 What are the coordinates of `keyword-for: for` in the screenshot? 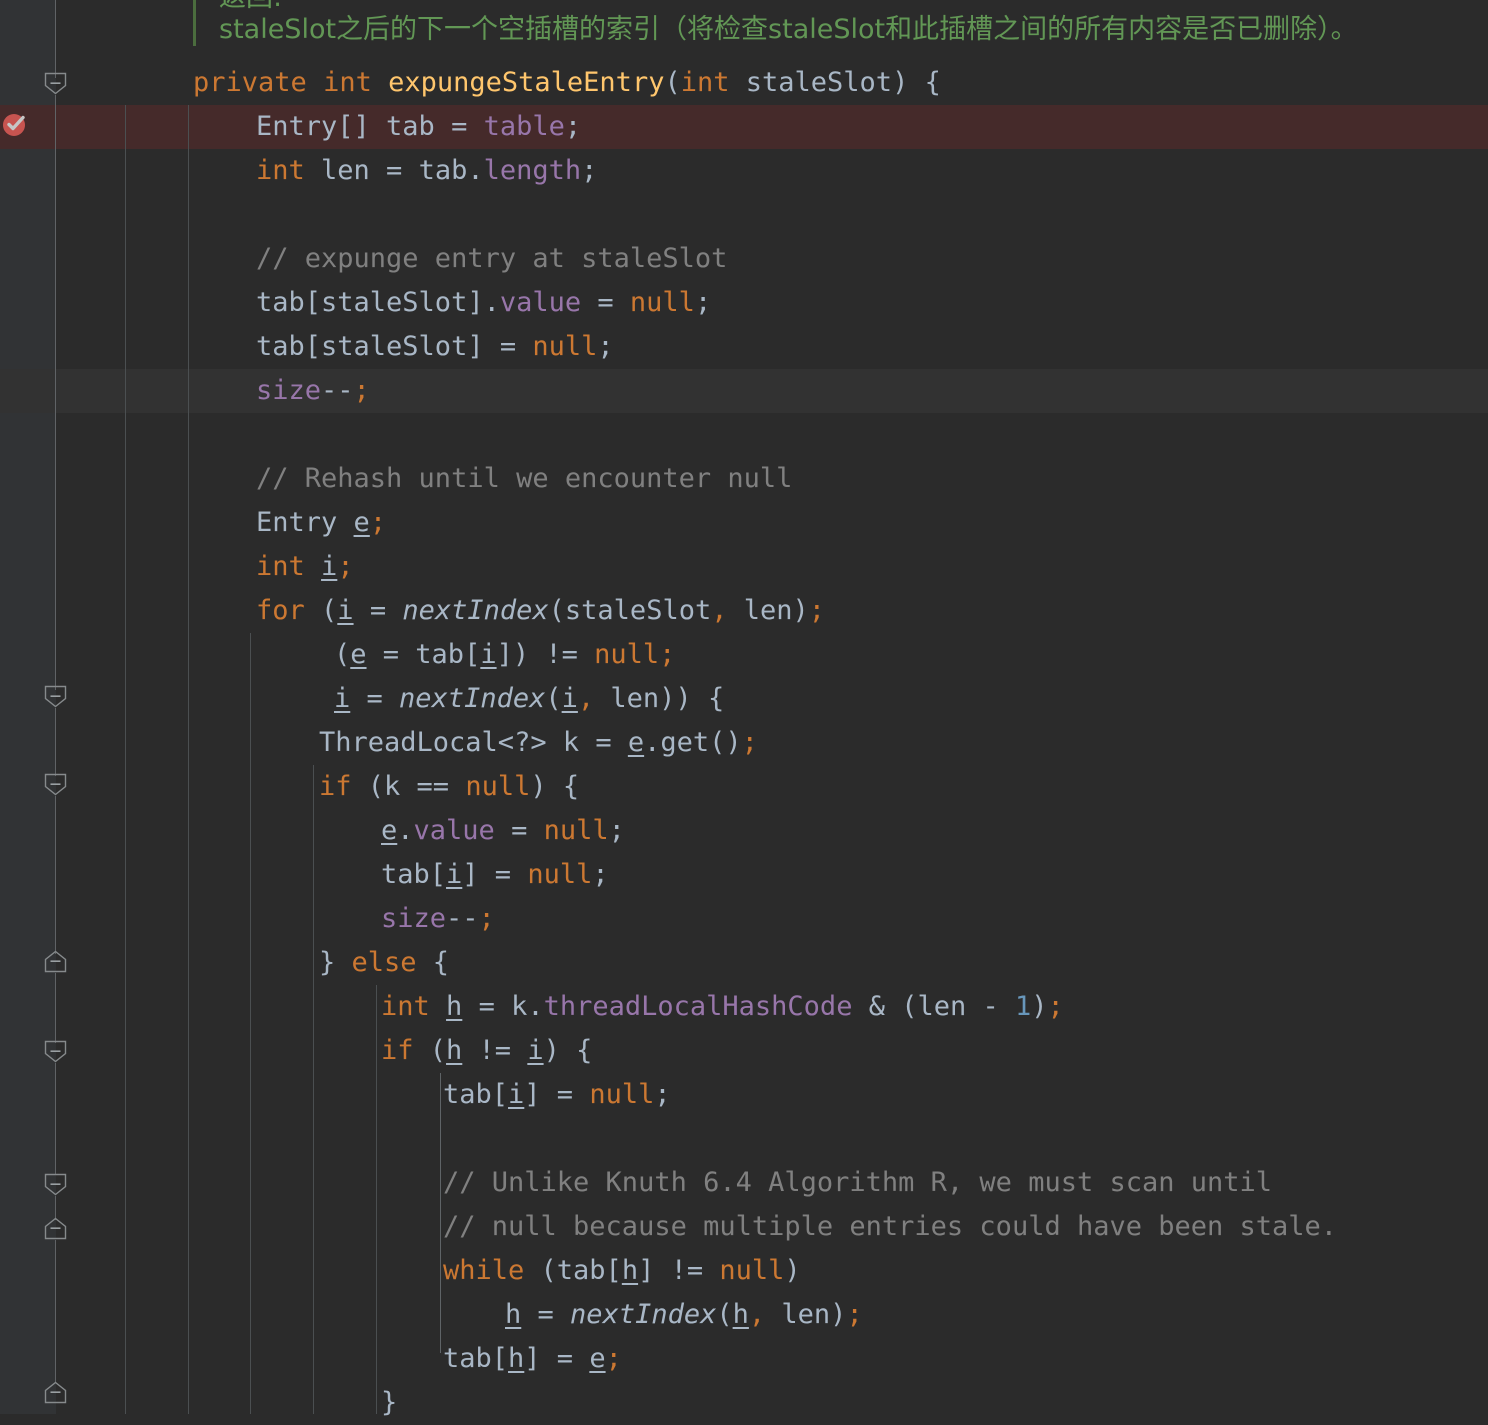 It's located at (280, 610).